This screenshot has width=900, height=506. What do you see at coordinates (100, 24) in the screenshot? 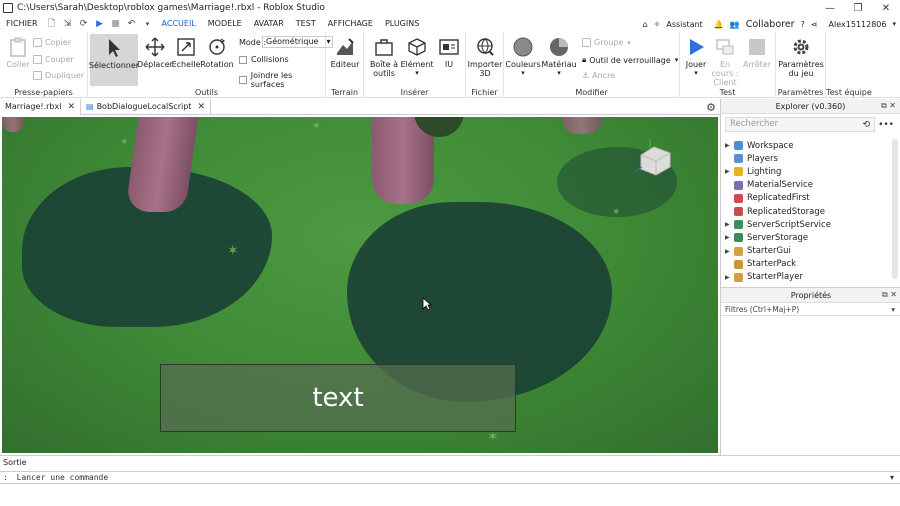
I see `play-icon: ▶` at bounding box center [100, 24].